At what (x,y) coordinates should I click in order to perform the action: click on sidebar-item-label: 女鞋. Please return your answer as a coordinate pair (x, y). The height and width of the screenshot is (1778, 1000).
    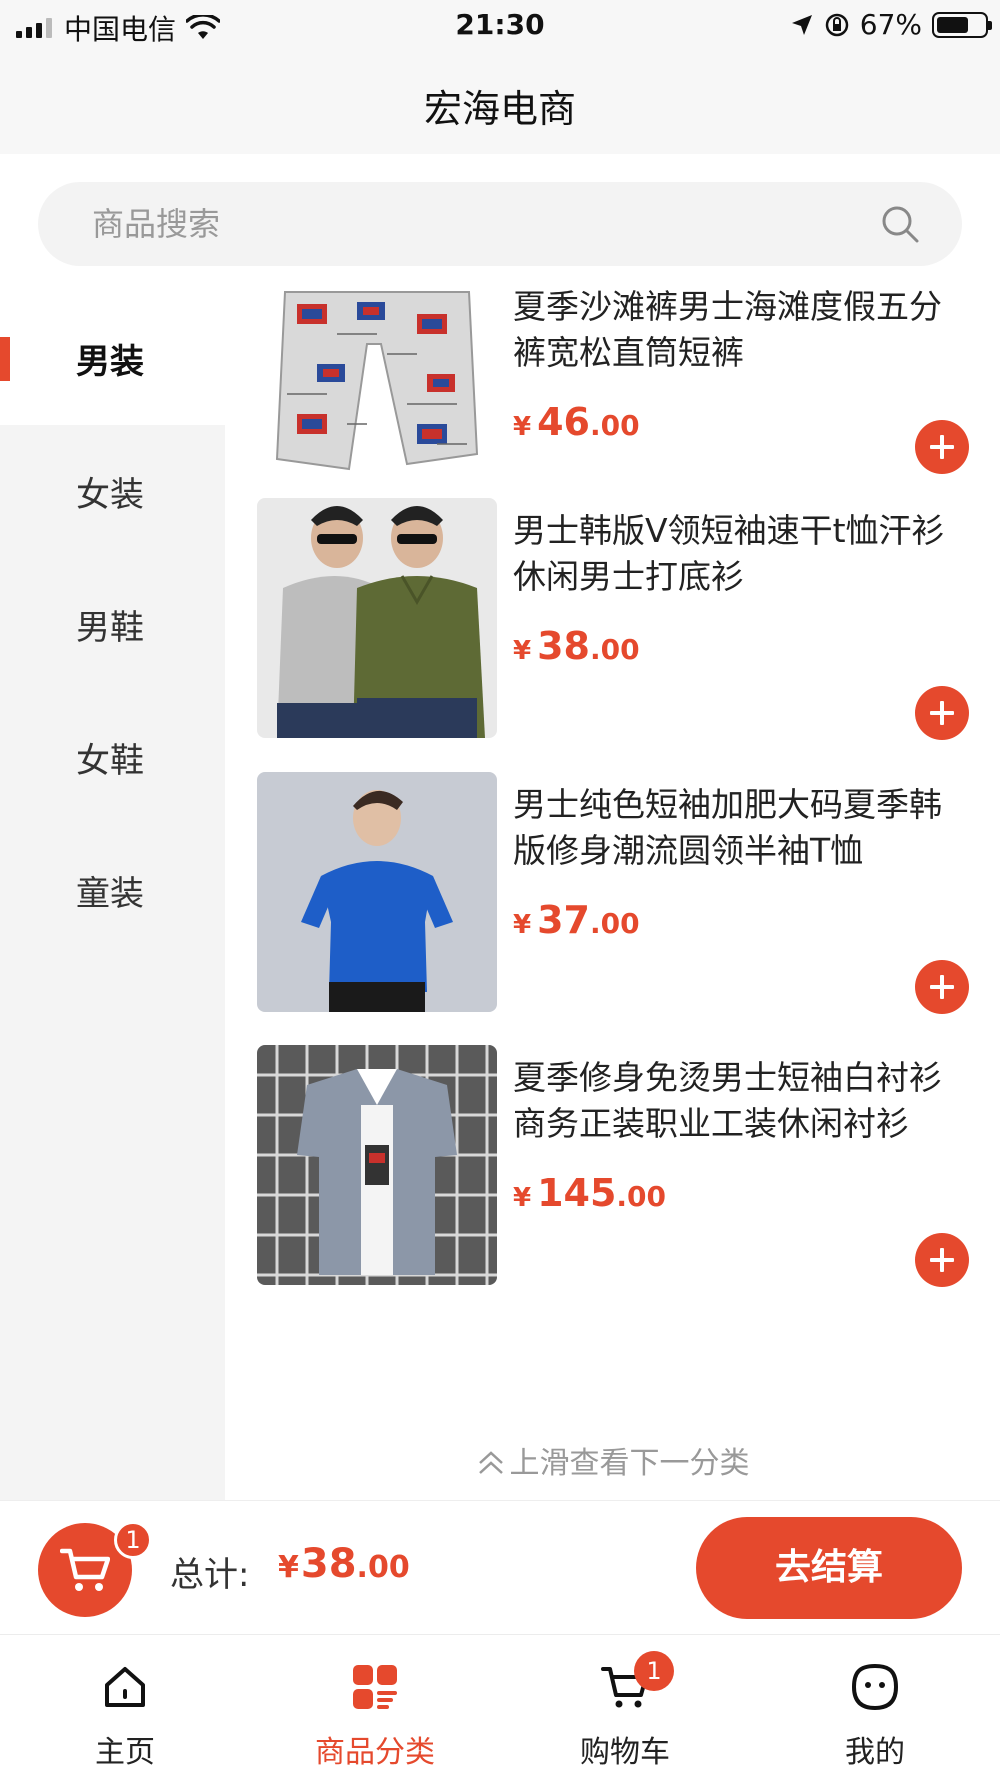
    Looking at the image, I should click on (110, 761).